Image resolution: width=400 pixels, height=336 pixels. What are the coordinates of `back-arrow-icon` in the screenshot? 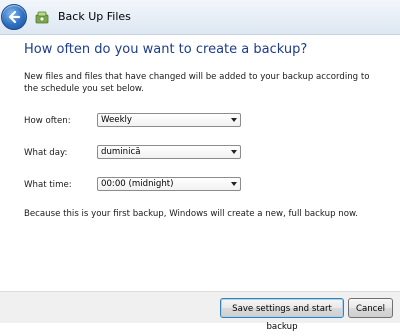 It's located at (14, 17).